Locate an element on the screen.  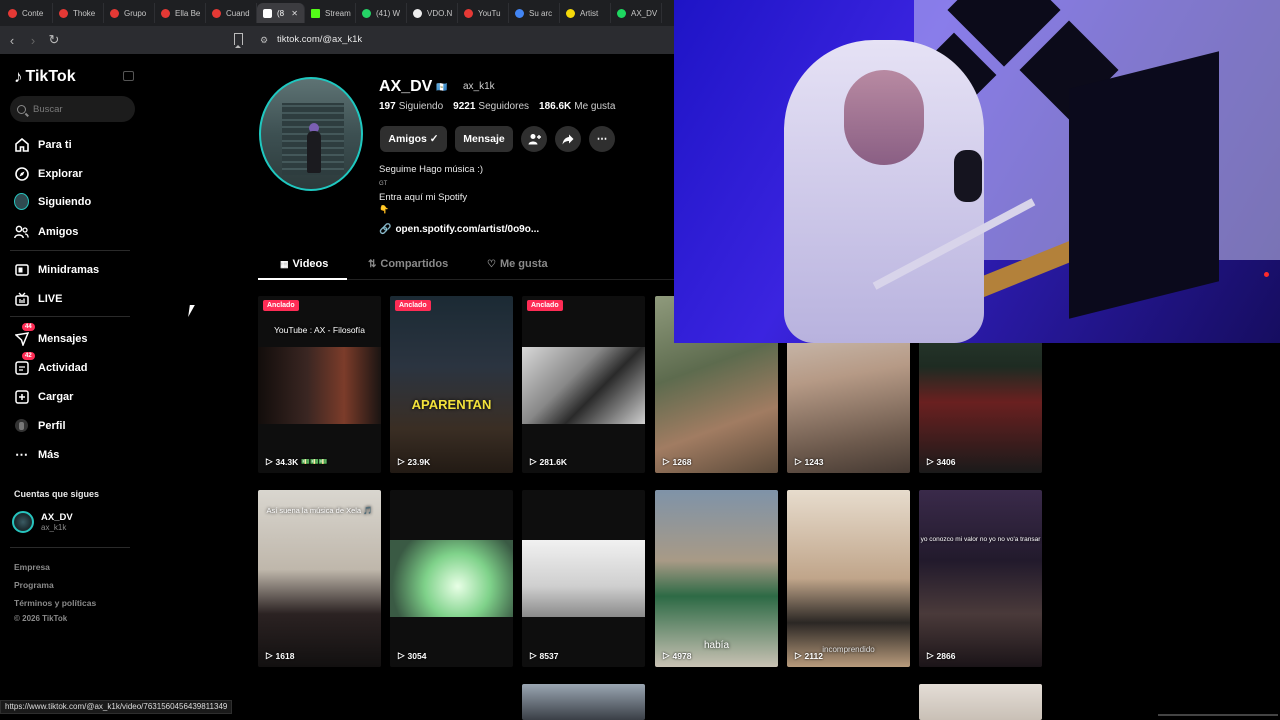
reload-icon: ↻ is located at coordinates (54, 40).